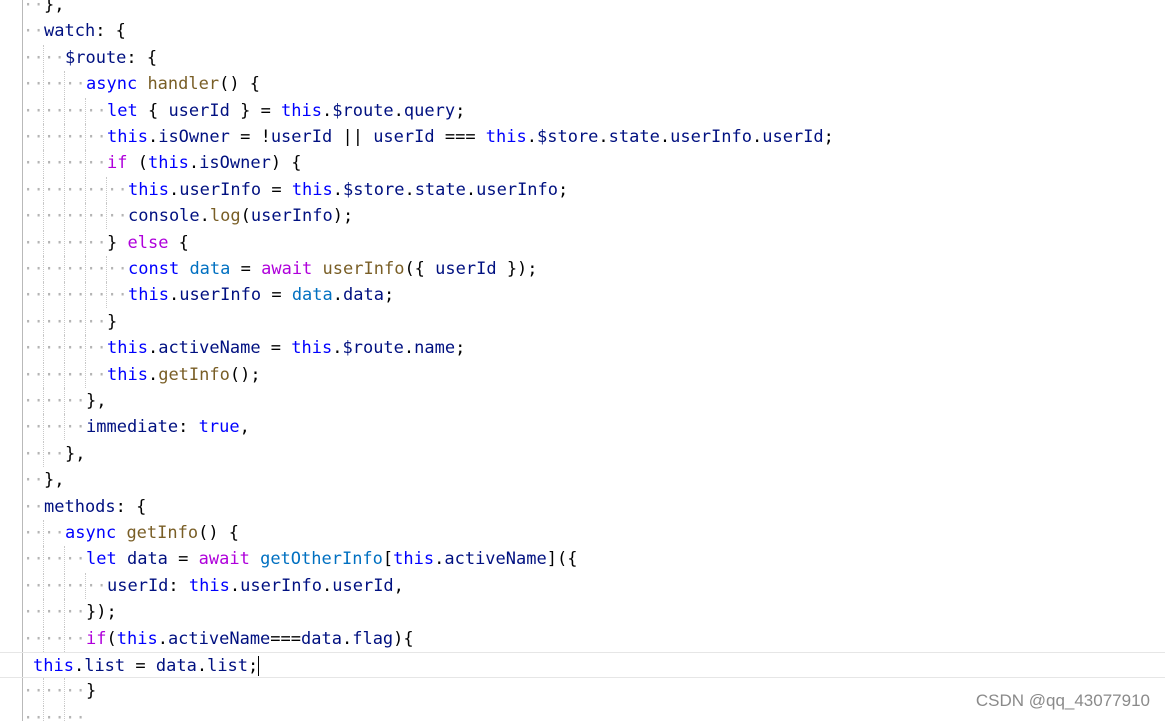 Image resolution: width=1165 pixels, height=721 pixels. What do you see at coordinates (582, 242) in the screenshot?
I see `code-line: · · · · · · · ·} else {` at bounding box center [582, 242].